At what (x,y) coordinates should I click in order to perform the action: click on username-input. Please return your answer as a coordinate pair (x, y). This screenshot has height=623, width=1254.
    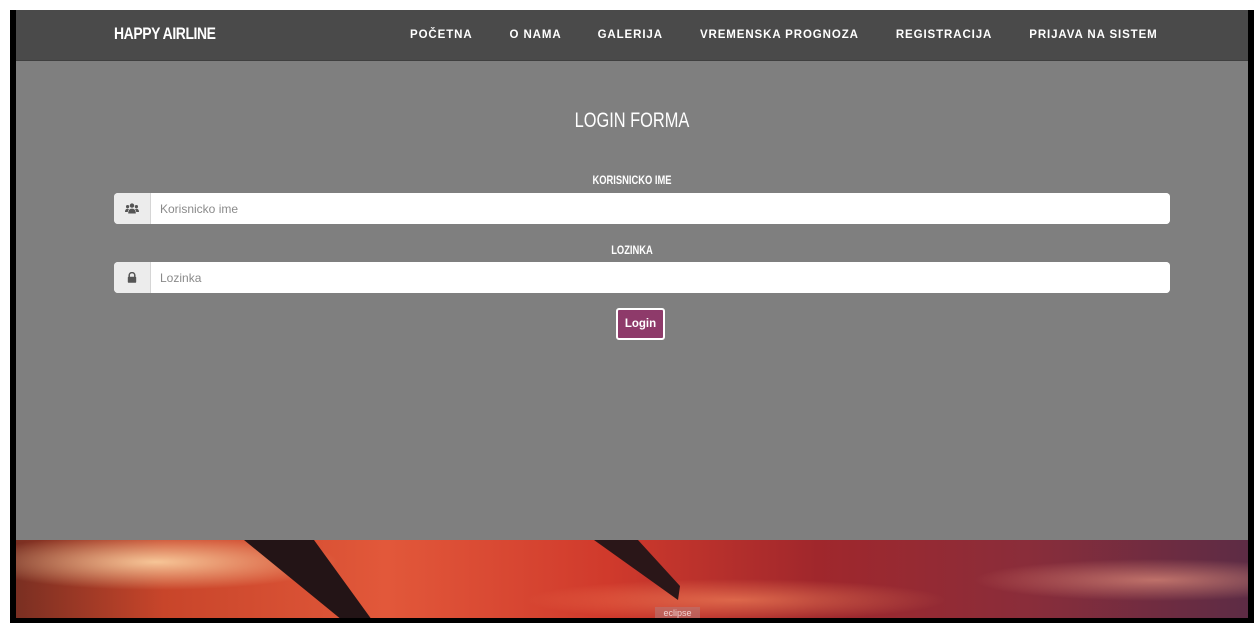
    Looking at the image, I should click on (660, 208).